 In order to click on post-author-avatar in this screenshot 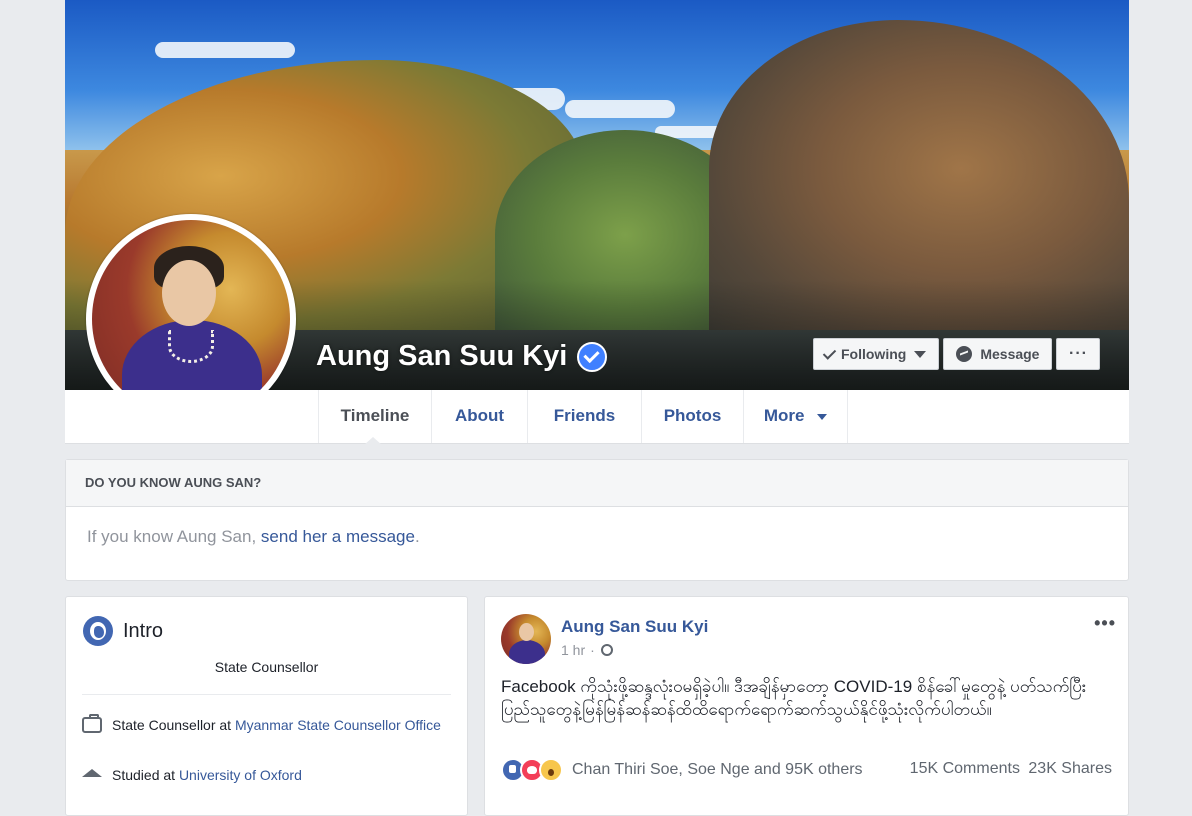, I will do `click(526, 639)`.